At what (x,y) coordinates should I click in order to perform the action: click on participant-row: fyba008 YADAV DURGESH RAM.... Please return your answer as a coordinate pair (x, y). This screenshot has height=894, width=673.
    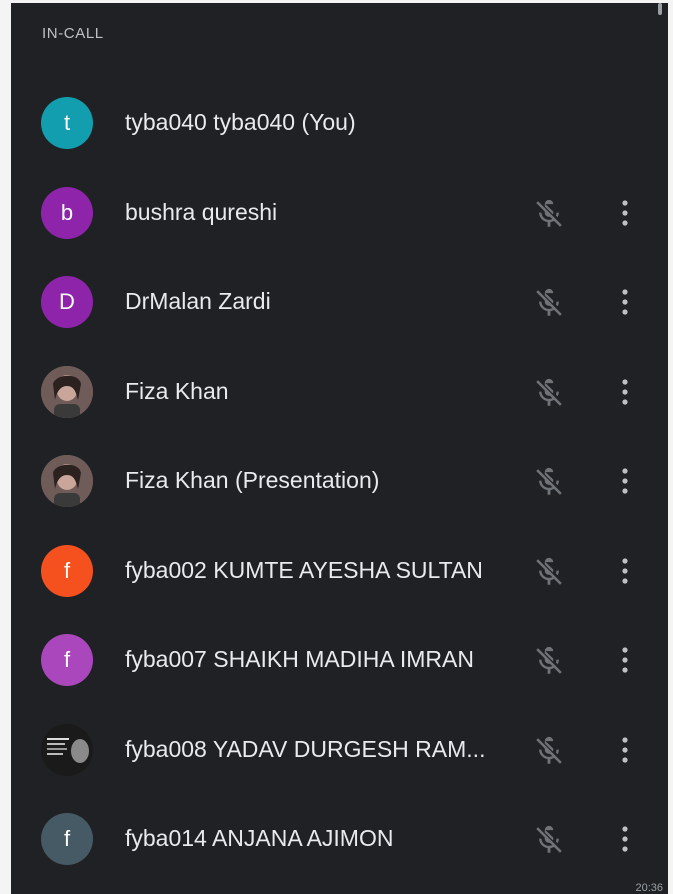
    Looking at the image, I should click on (339, 750).